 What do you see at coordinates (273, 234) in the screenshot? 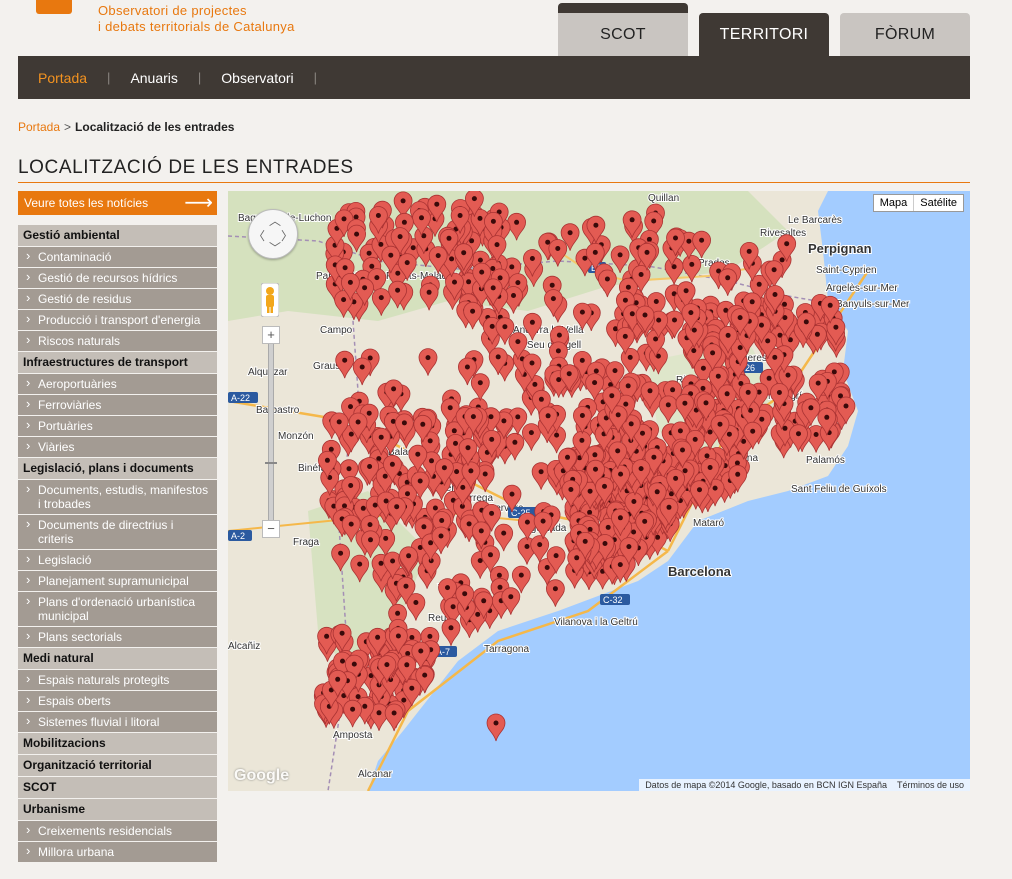
I see `pan-control: ︿ 〈 〉 ﹀` at bounding box center [273, 234].